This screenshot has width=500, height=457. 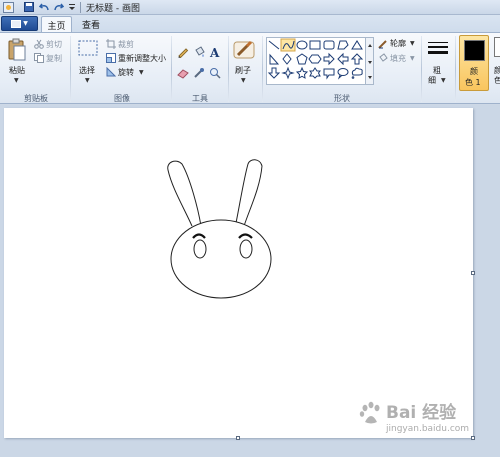 What do you see at coordinates (412, 43) in the screenshot?
I see `outline-dropdown-icon: ▼` at bounding box center [412, 43].